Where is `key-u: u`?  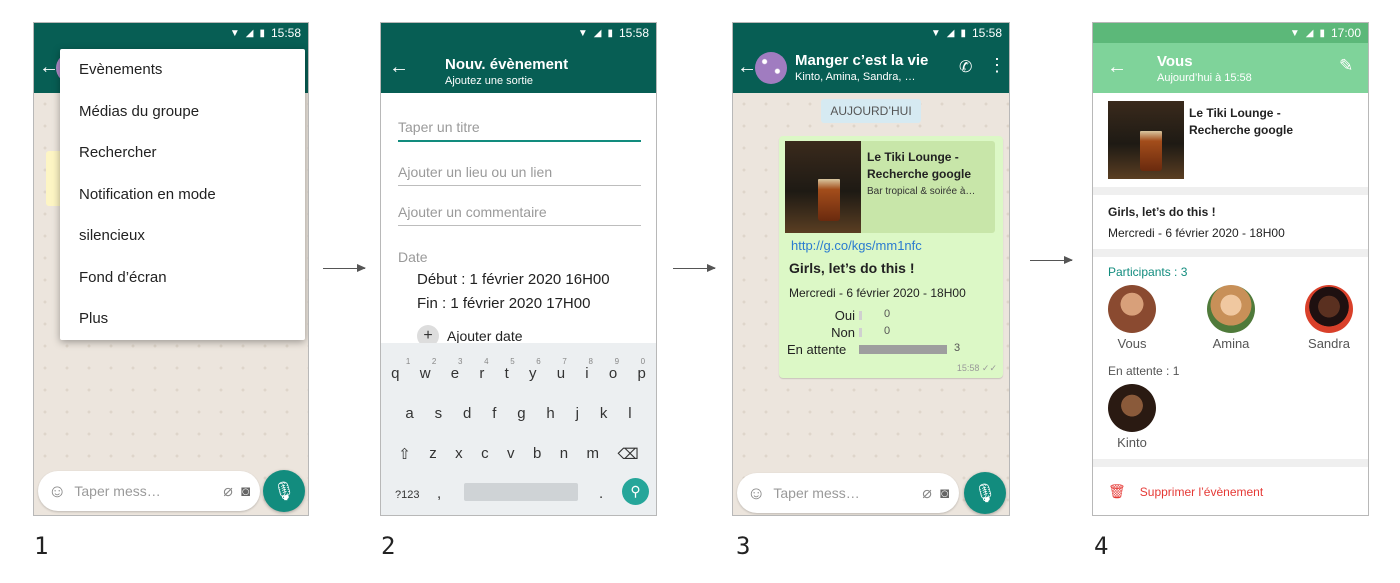
key-u: u is located at coordinates (561, 373).